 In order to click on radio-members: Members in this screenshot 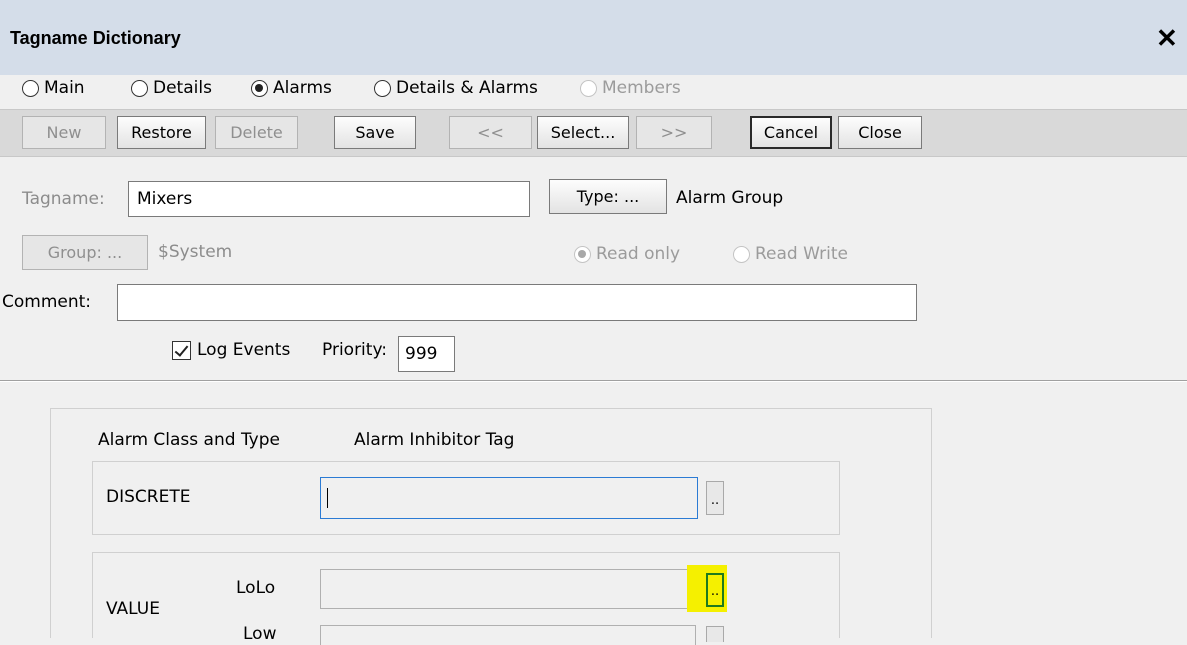, I will do `click(630, 88)`.